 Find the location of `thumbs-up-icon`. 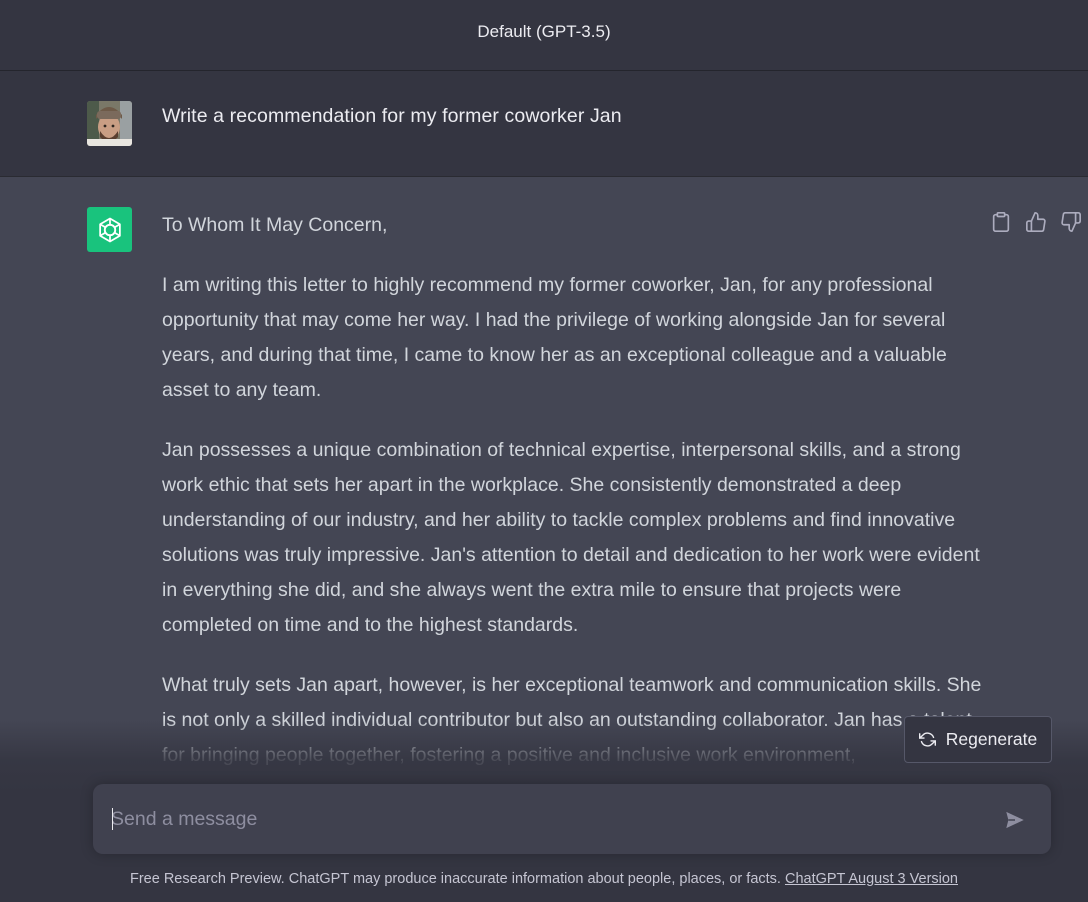

thumbs-up-icon is located at coordinates (1036, 222).